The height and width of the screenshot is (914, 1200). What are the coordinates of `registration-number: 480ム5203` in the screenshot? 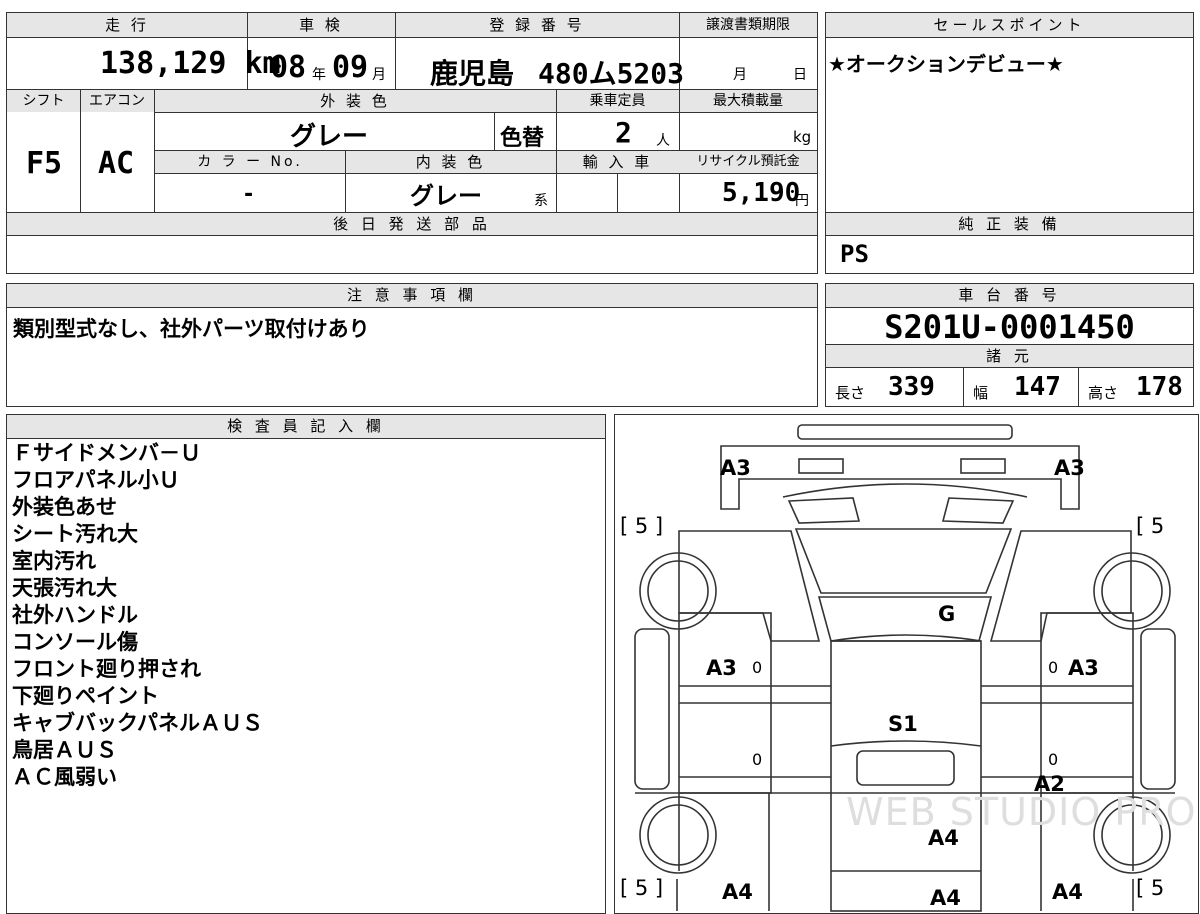 It's located at (611, 73).